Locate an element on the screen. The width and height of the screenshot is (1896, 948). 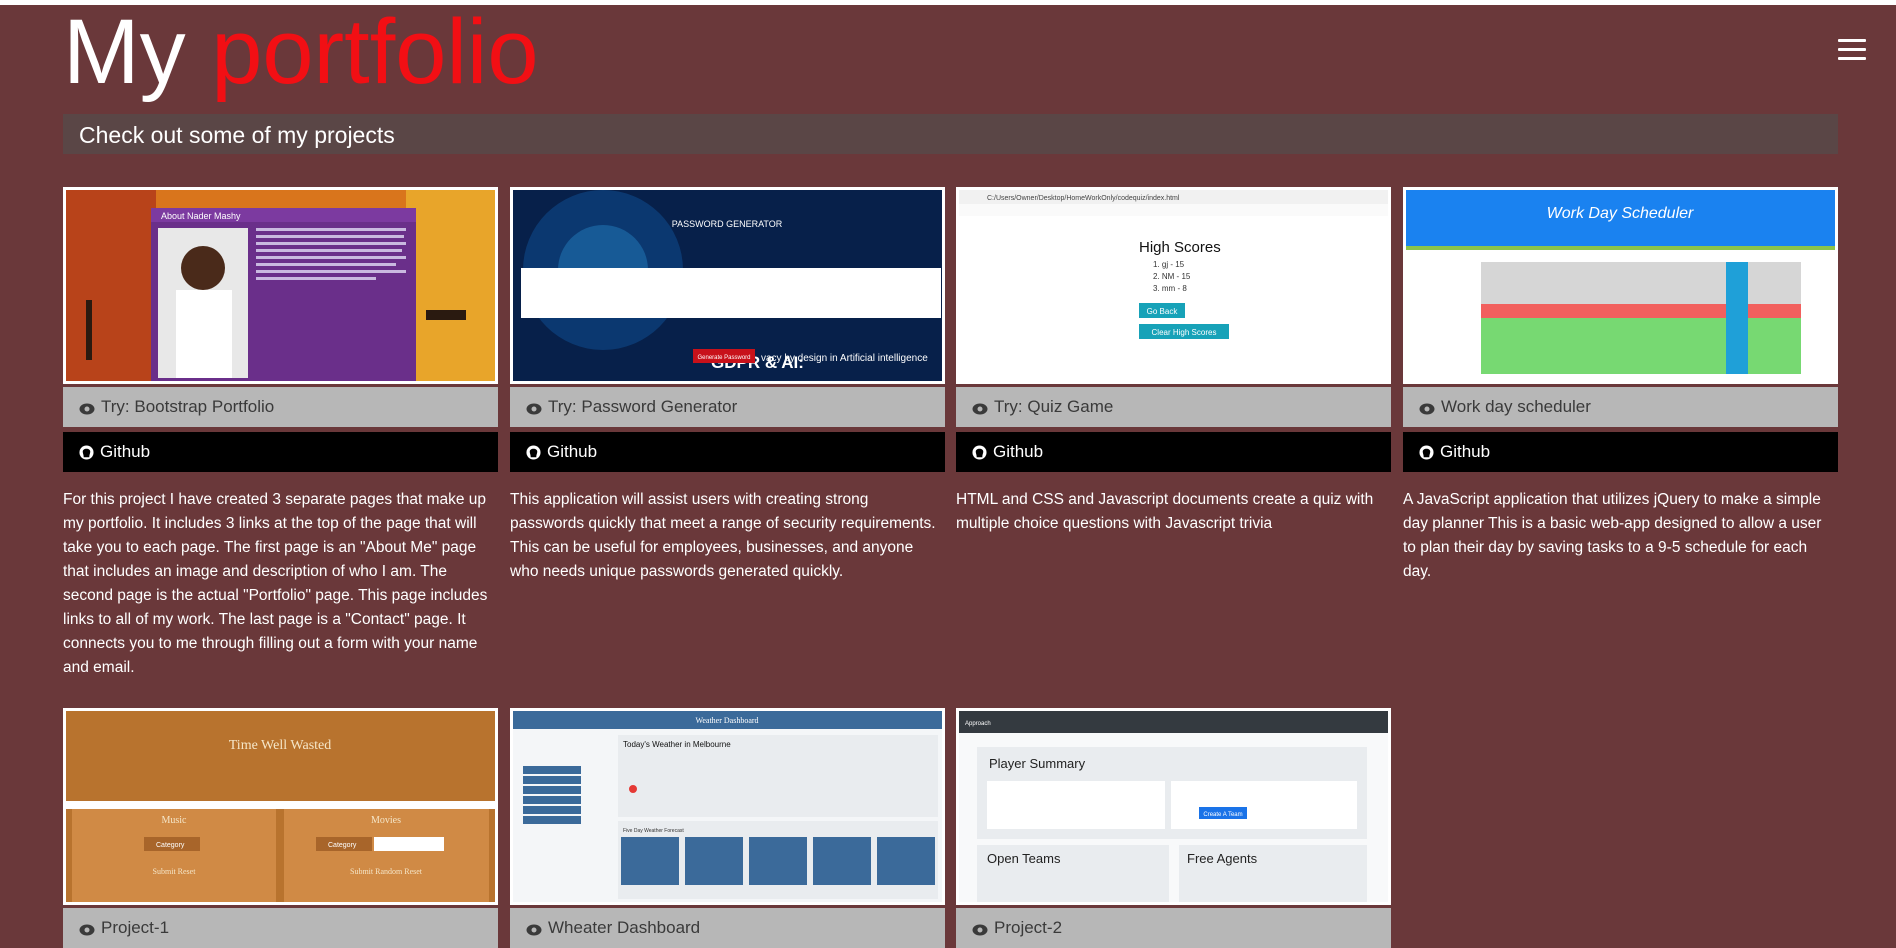
music-buttons: Submit Reset is located at coordinates (175, 871).